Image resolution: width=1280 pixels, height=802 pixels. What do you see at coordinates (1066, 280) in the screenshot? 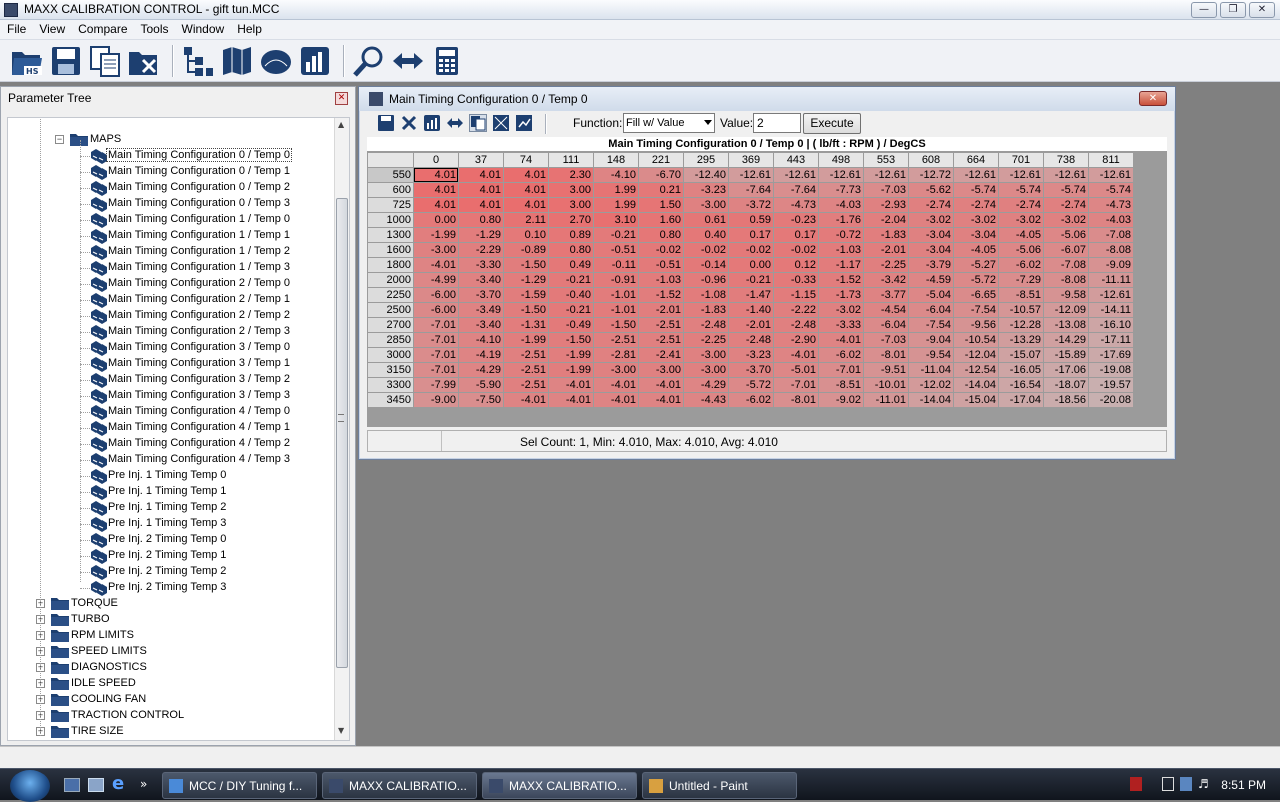
I see `map-cell: -8.08` at bounding box center [1066, 280].